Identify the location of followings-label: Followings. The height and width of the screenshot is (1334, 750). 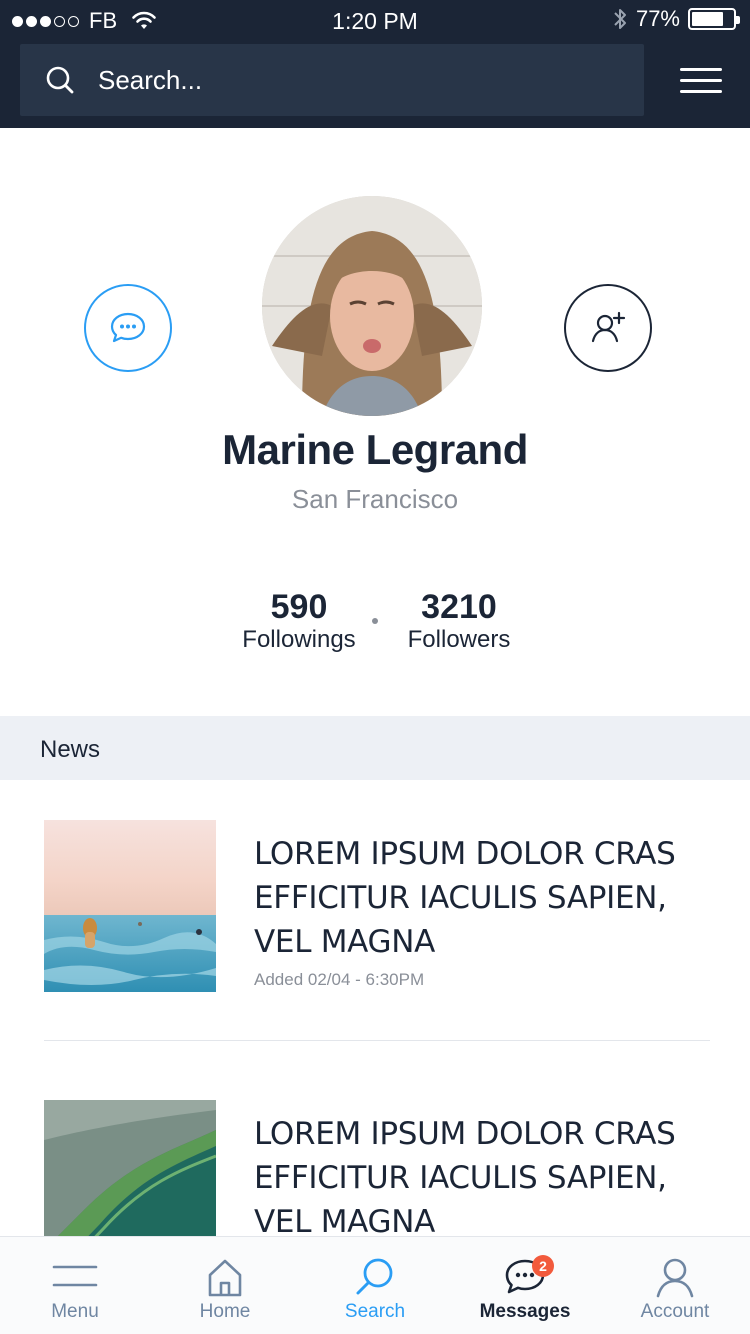
(299, 639).